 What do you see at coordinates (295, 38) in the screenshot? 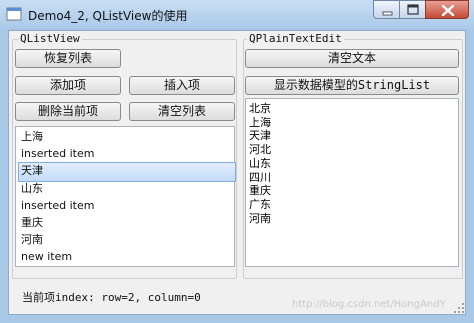
I see `qplaintextedit-group-title: QPlainTextEdit` at bounding box center [295, 38].